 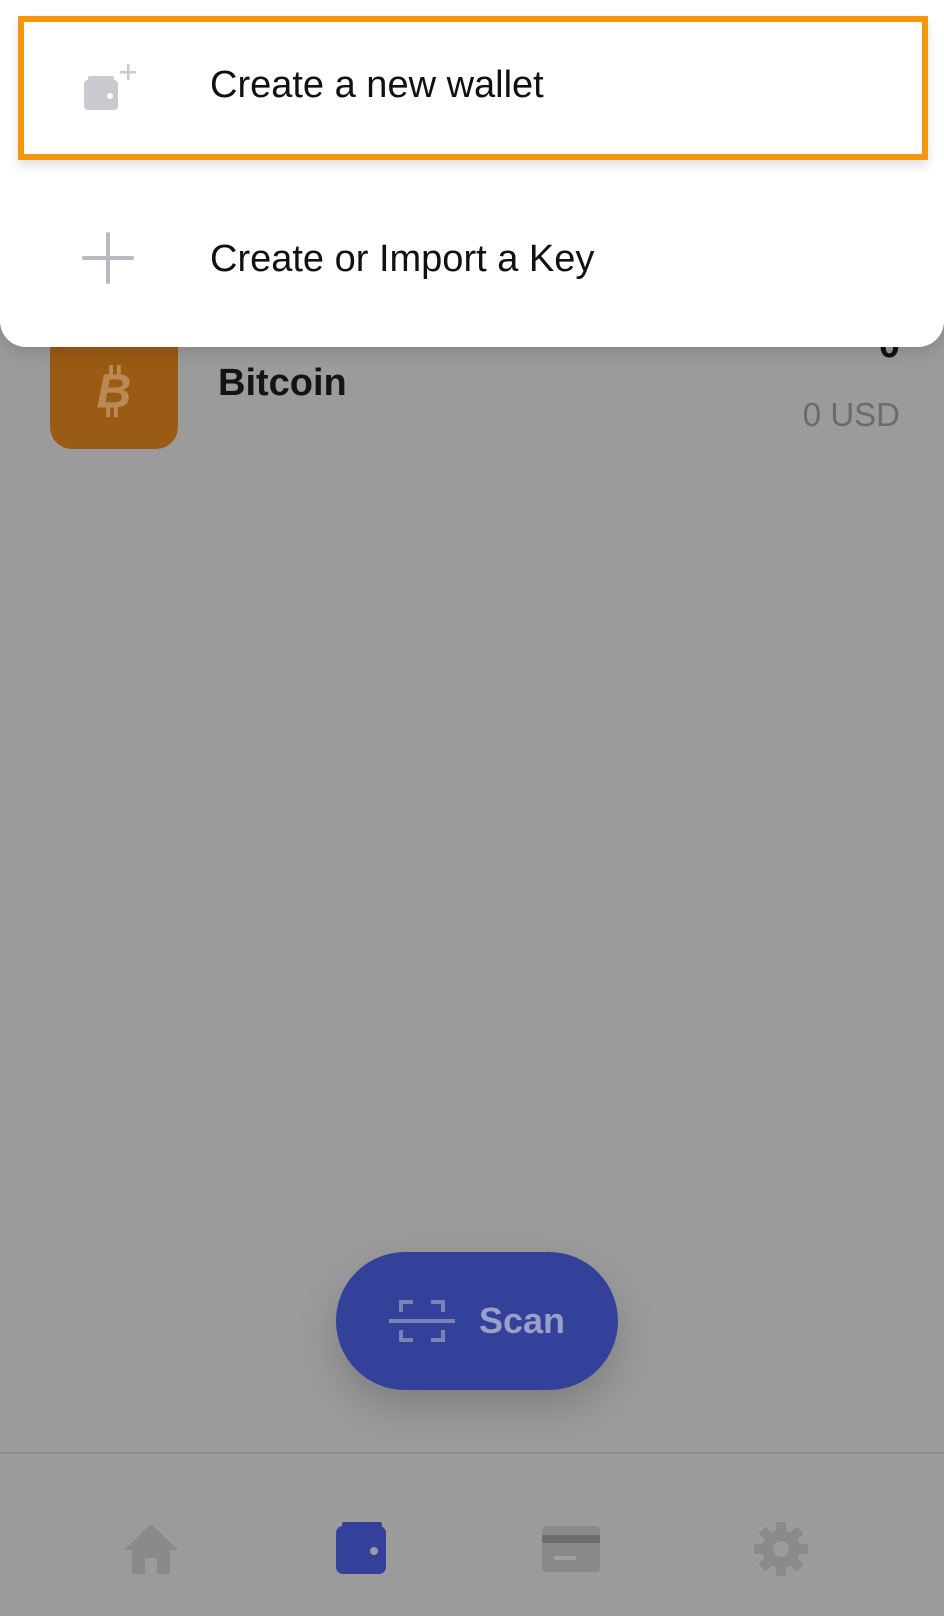 What do you see at coordinates (477, 1321) in the screenshot?
I see `scan-button: Scan` at bounding box center [477, 1321].